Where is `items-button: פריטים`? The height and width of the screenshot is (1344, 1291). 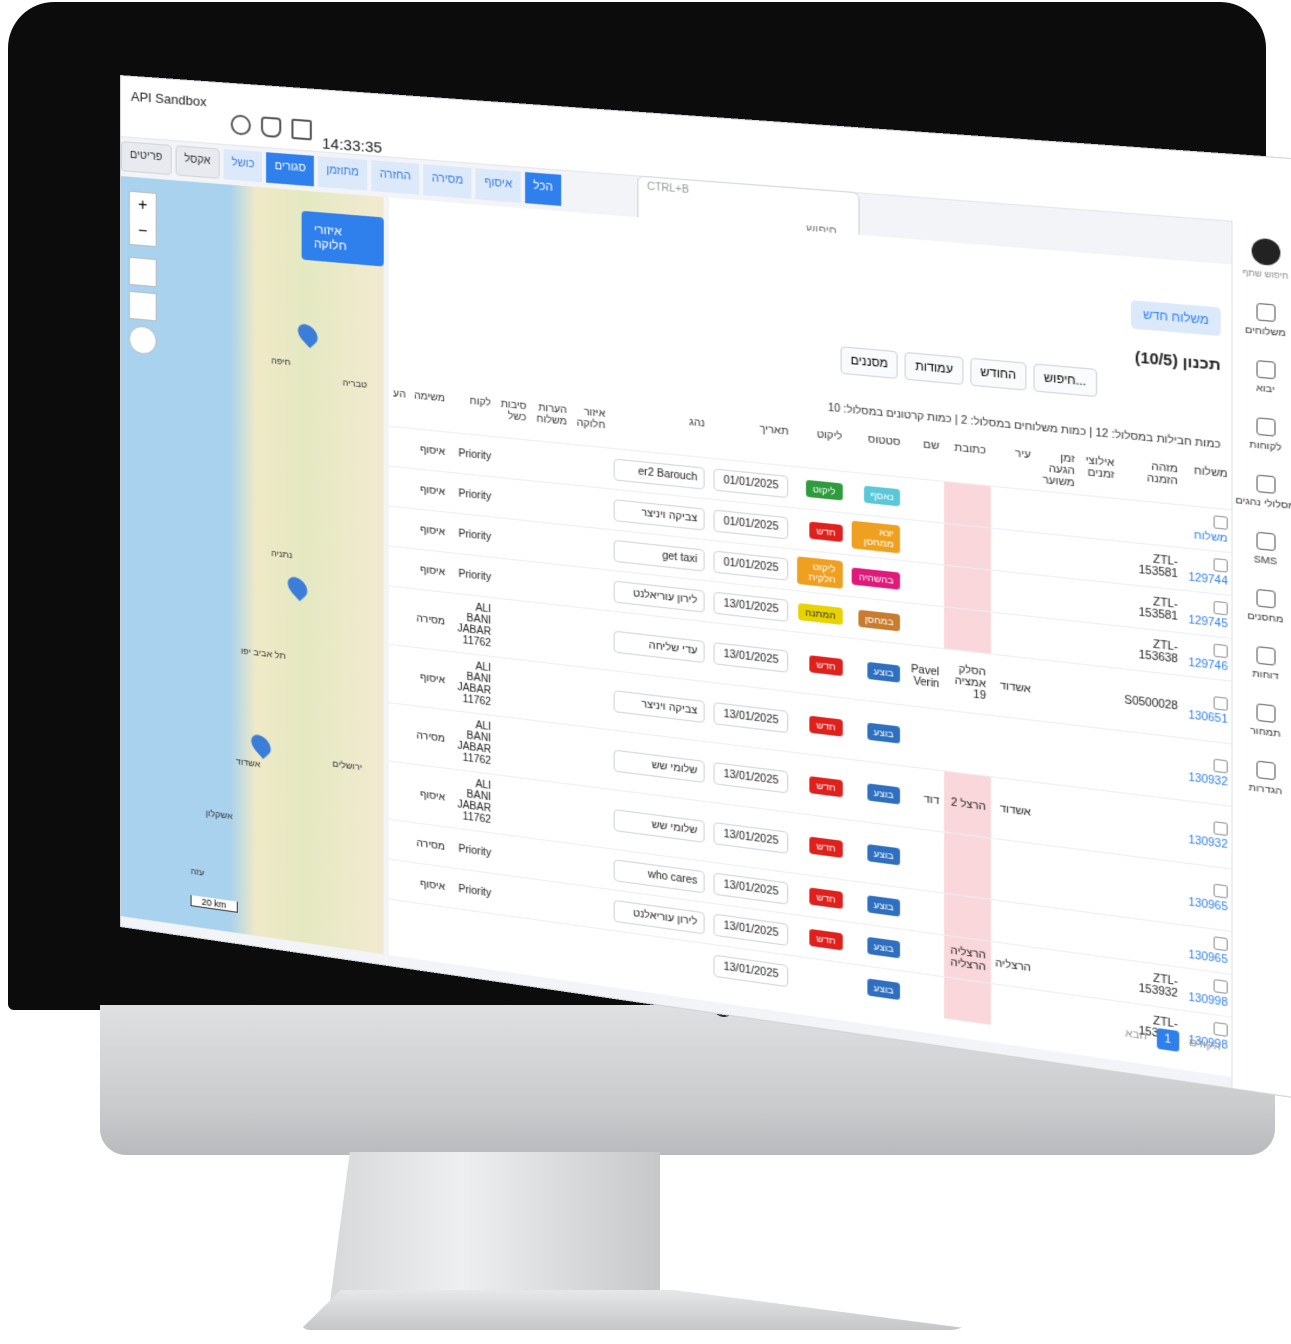
items-button: פריטים is located at coordinates (146, 158).